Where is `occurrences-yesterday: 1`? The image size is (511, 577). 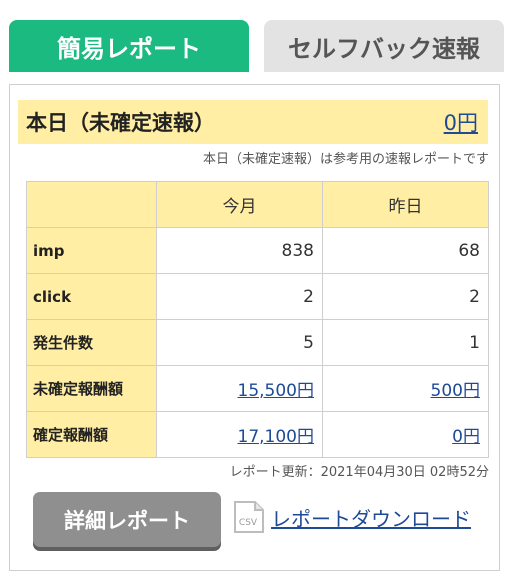 occurrences-yesterday: 1 is located at coordinates (405, 342).